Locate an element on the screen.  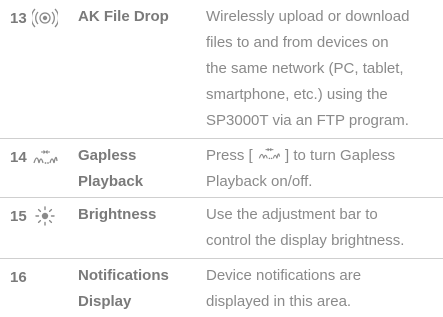
row-number: 15 is located at coordinates (18, 216).